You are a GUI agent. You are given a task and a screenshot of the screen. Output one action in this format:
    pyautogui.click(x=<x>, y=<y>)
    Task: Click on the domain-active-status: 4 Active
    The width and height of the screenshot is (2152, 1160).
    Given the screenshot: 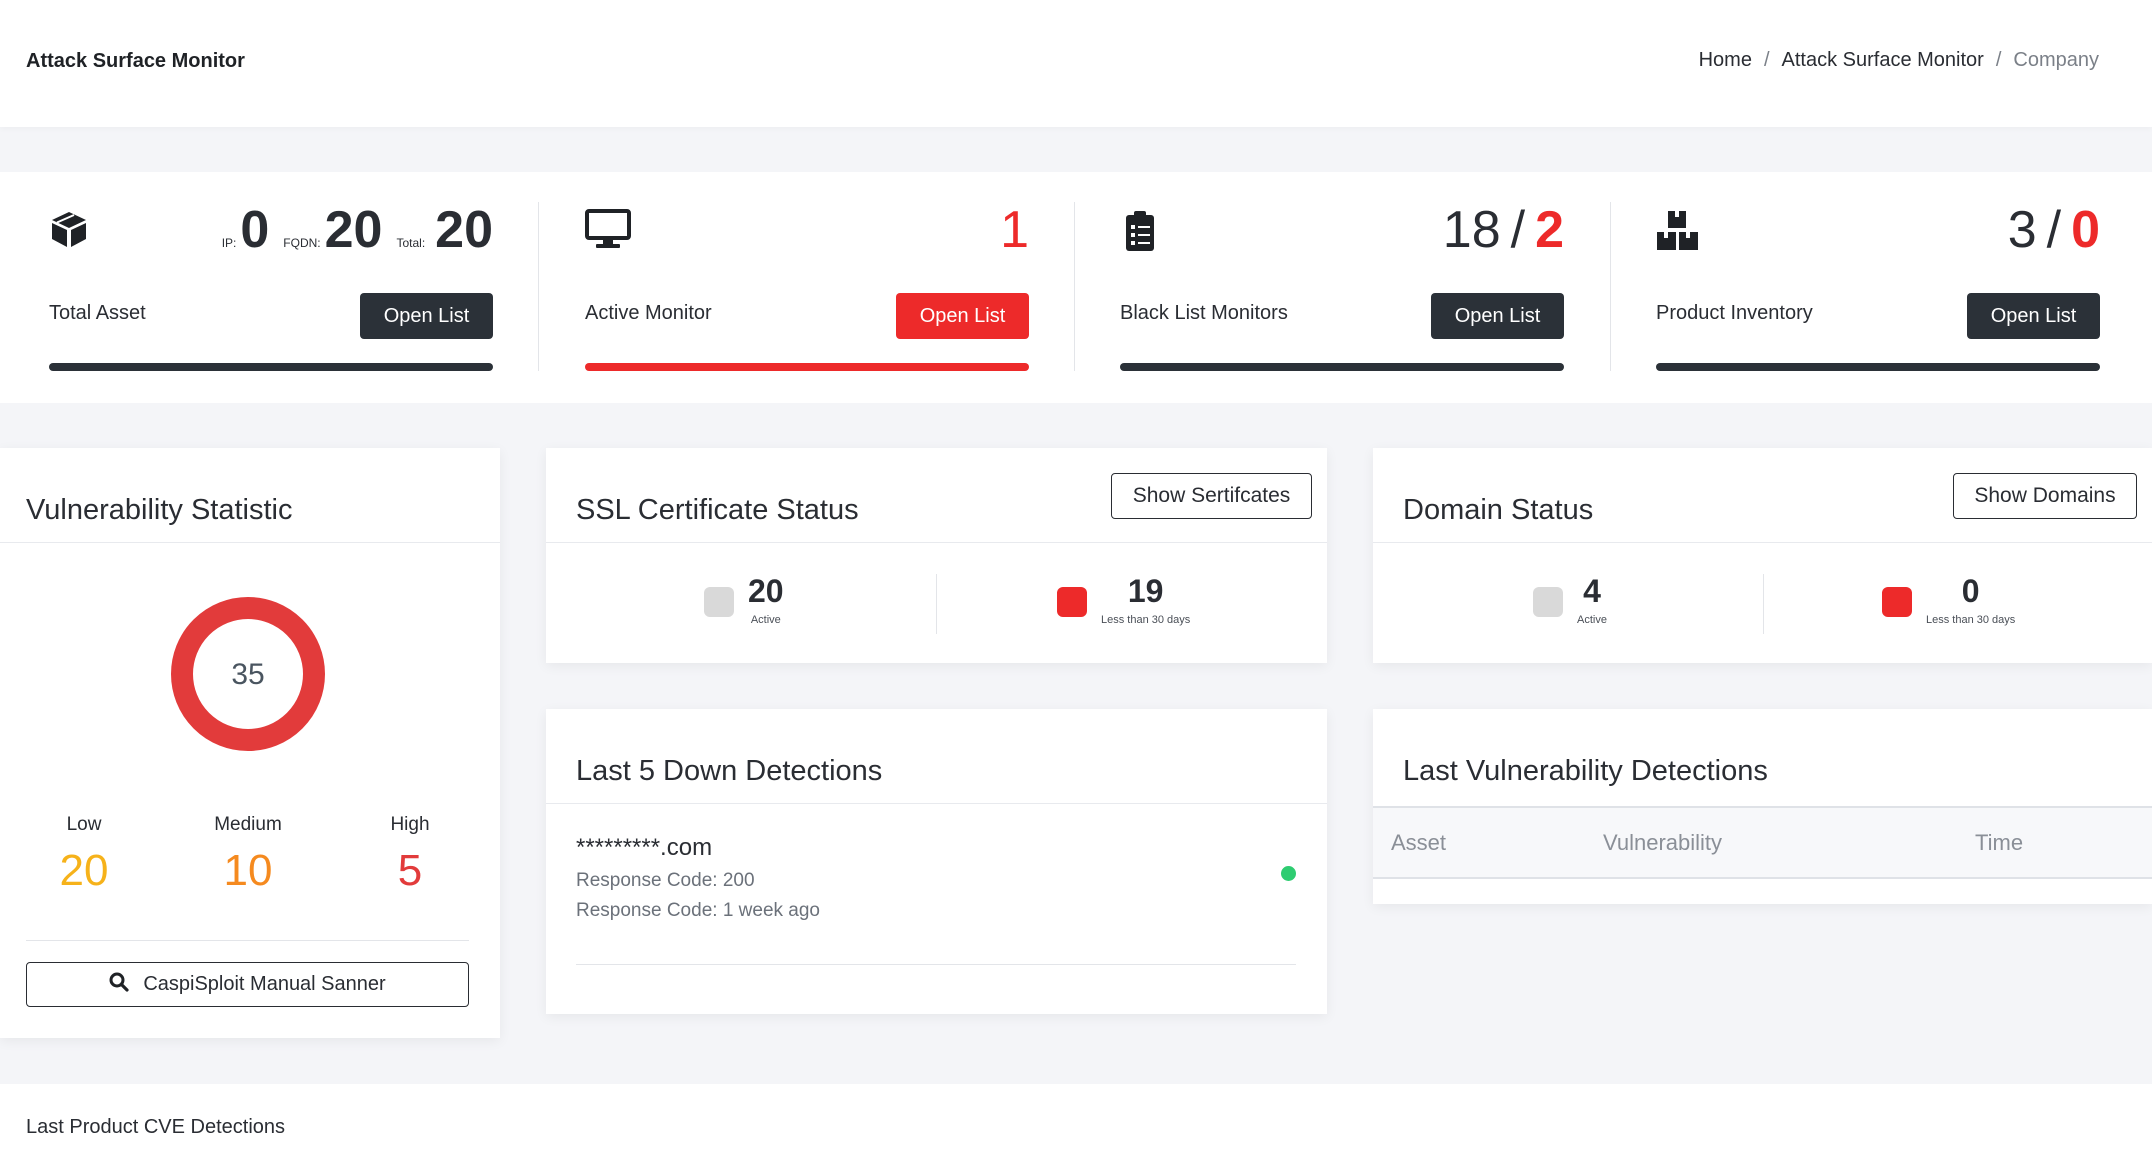 What is the action you would take?
    pyautogui.click(x=1570, y=599)
    